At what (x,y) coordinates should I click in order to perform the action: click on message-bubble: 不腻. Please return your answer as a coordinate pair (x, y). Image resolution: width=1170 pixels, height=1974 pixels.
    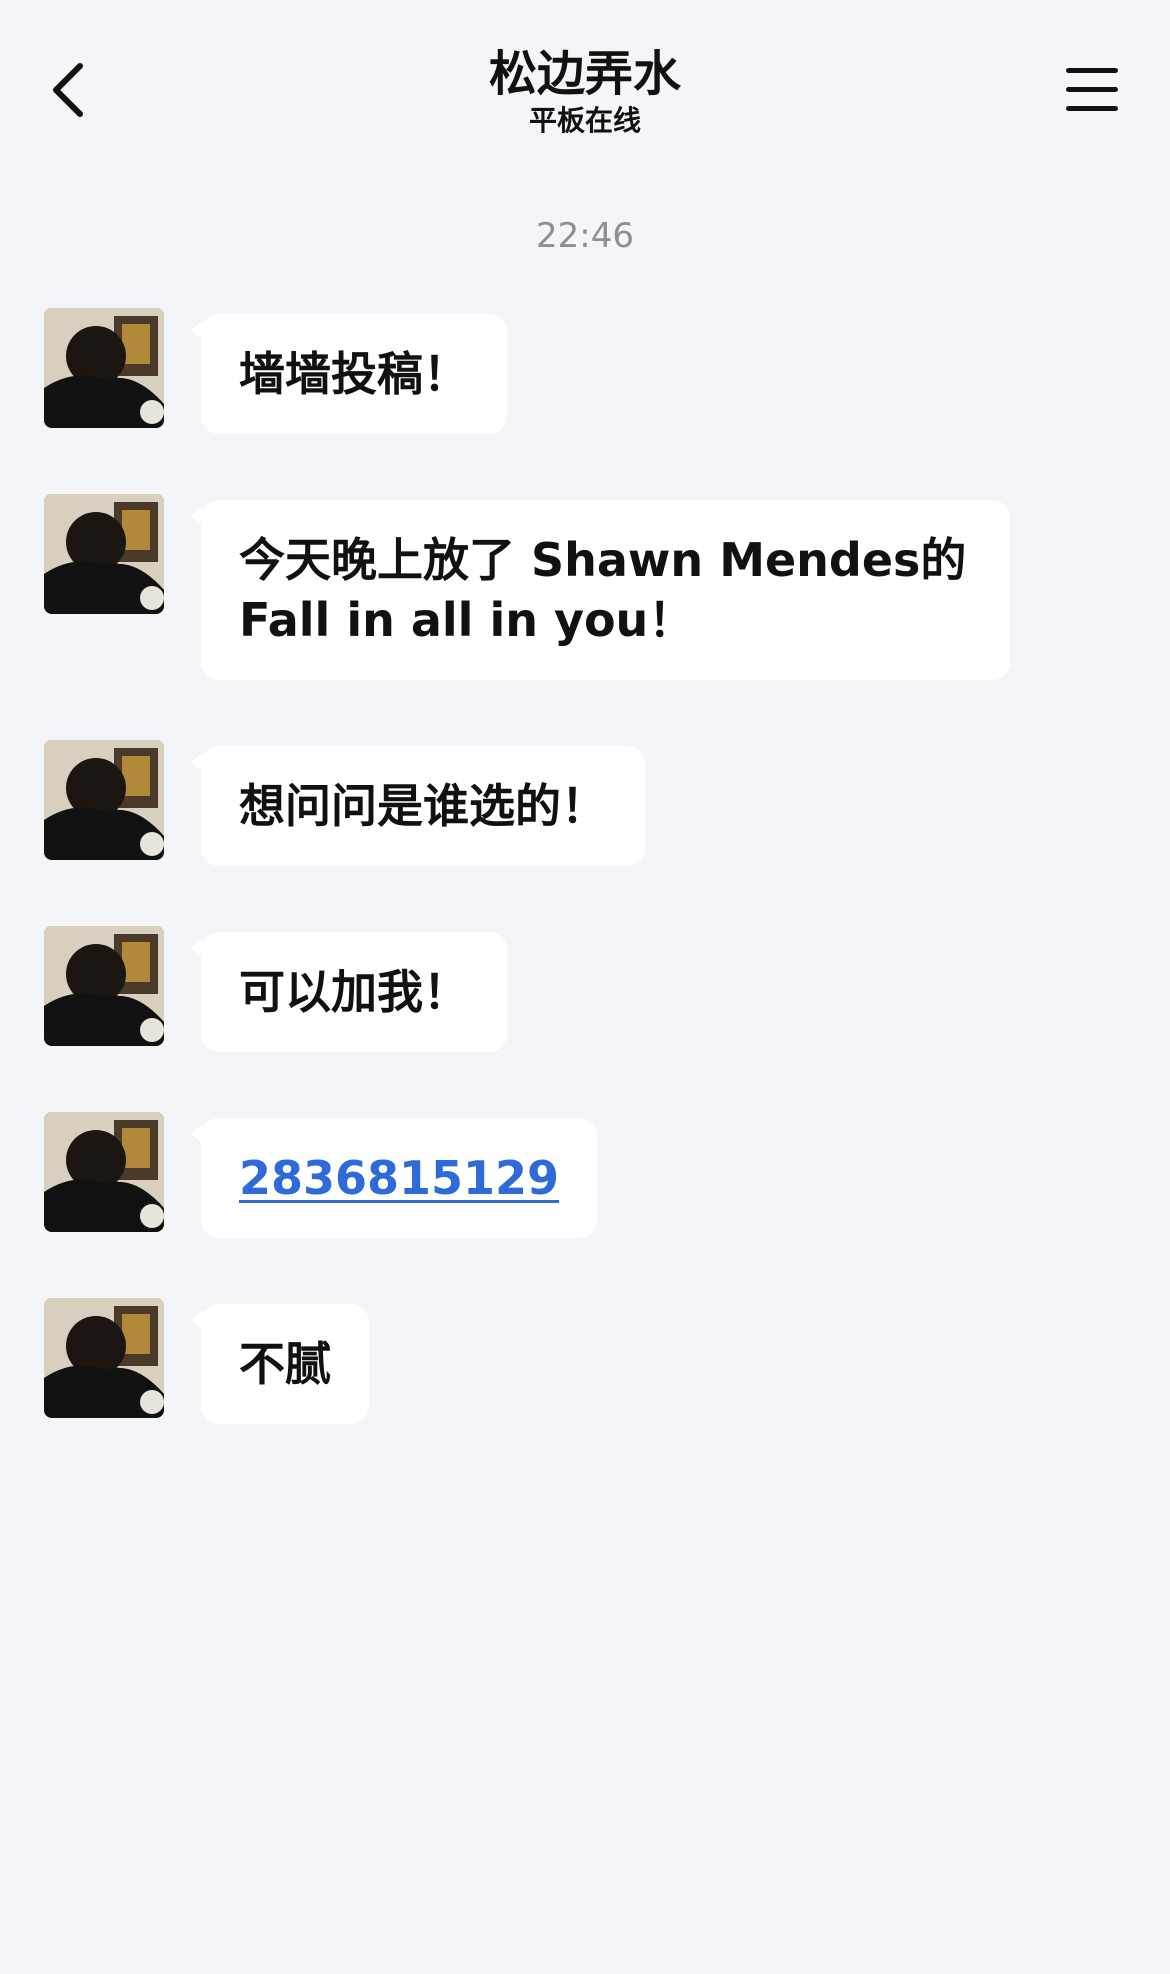
    Looking at the image, I should click on (285, 1364).